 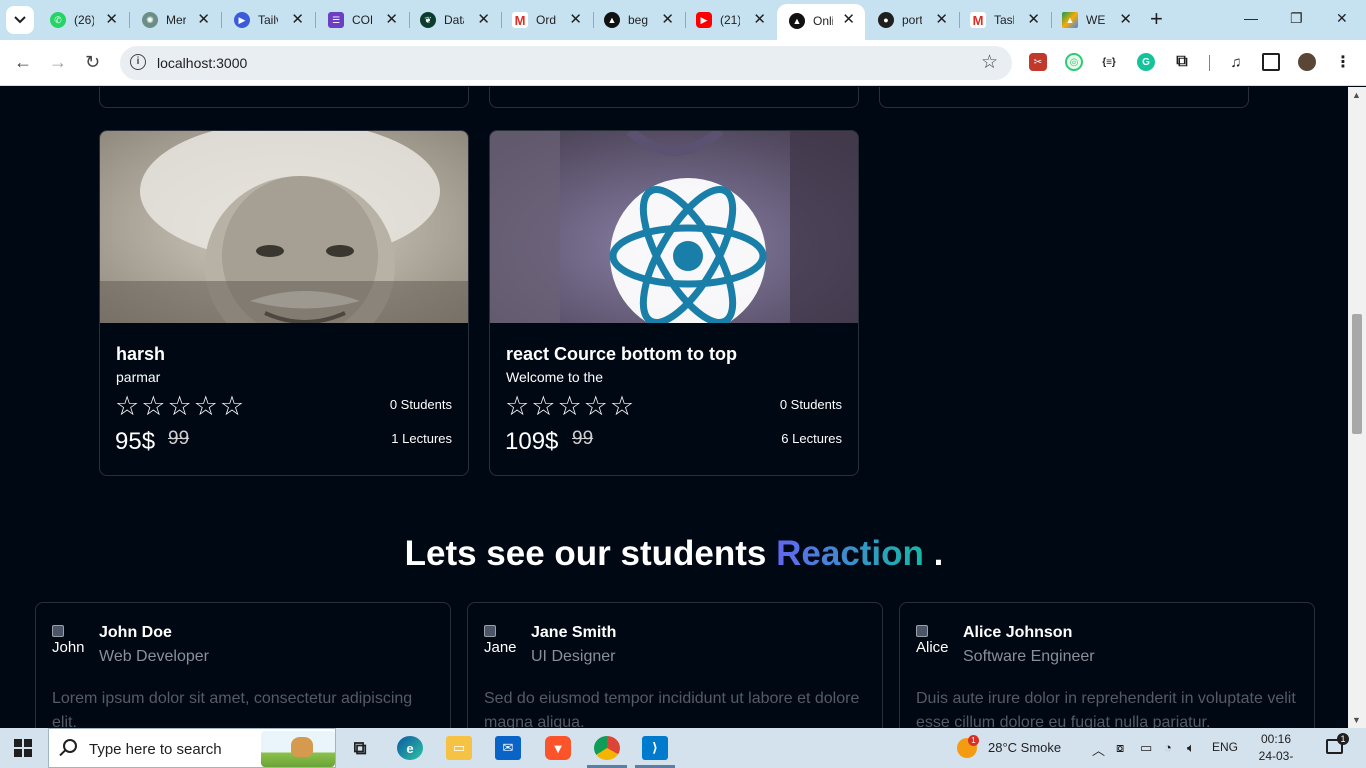 I want to click on extension-icon: ✂, so click(x=1038, y=62).